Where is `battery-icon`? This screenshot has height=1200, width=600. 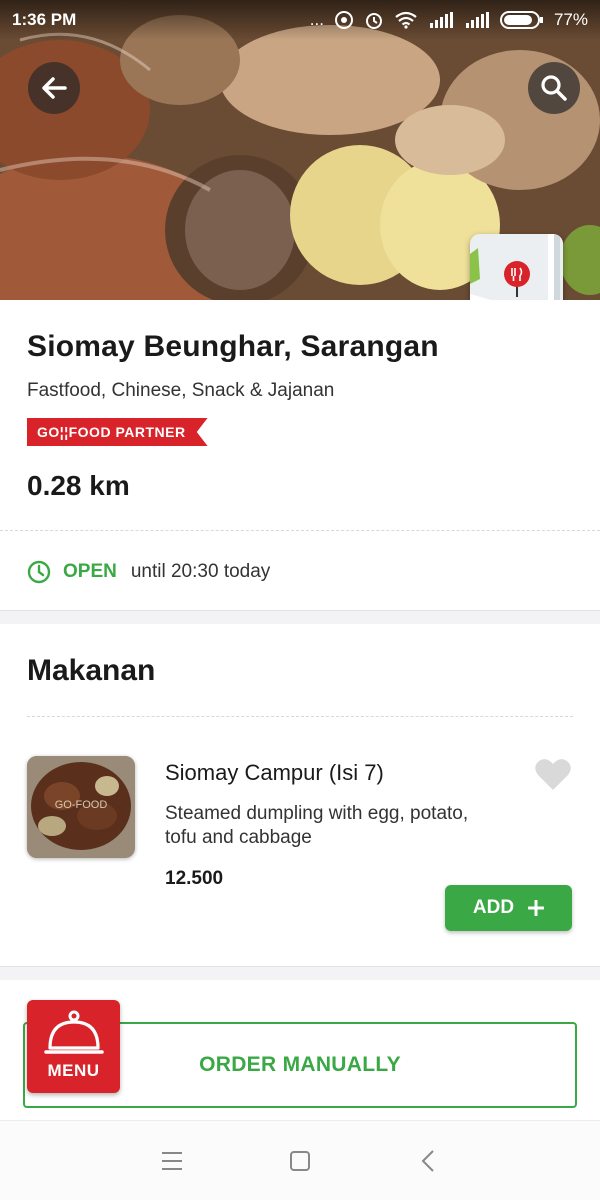
battery-icon is located at coordinates (521, 20).